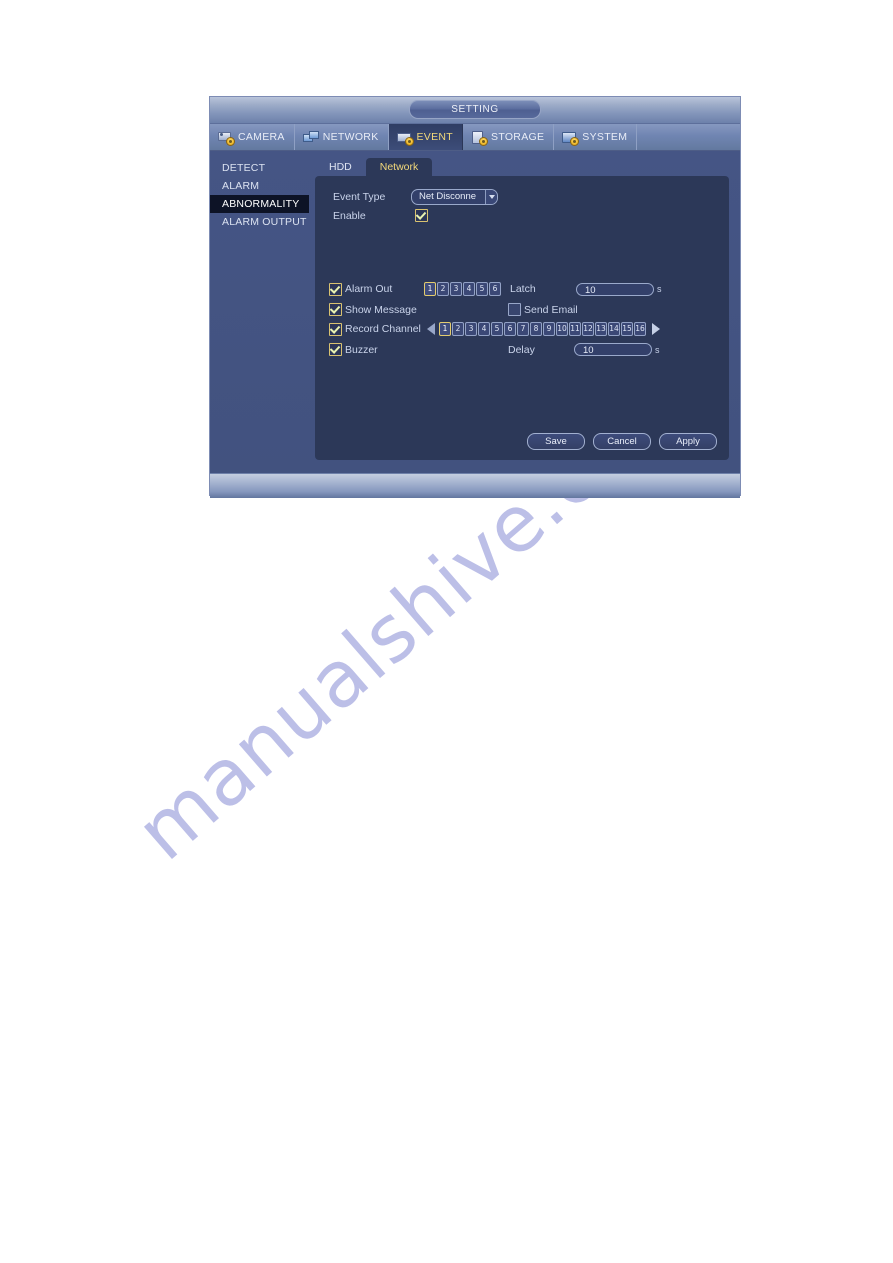 The image size is (893, 1263). What do you see at coordinates (494, 349) in the screenshot?
I see `buzzer-row: Buzzer Delay 10 s` at bounding box center [494, 349].